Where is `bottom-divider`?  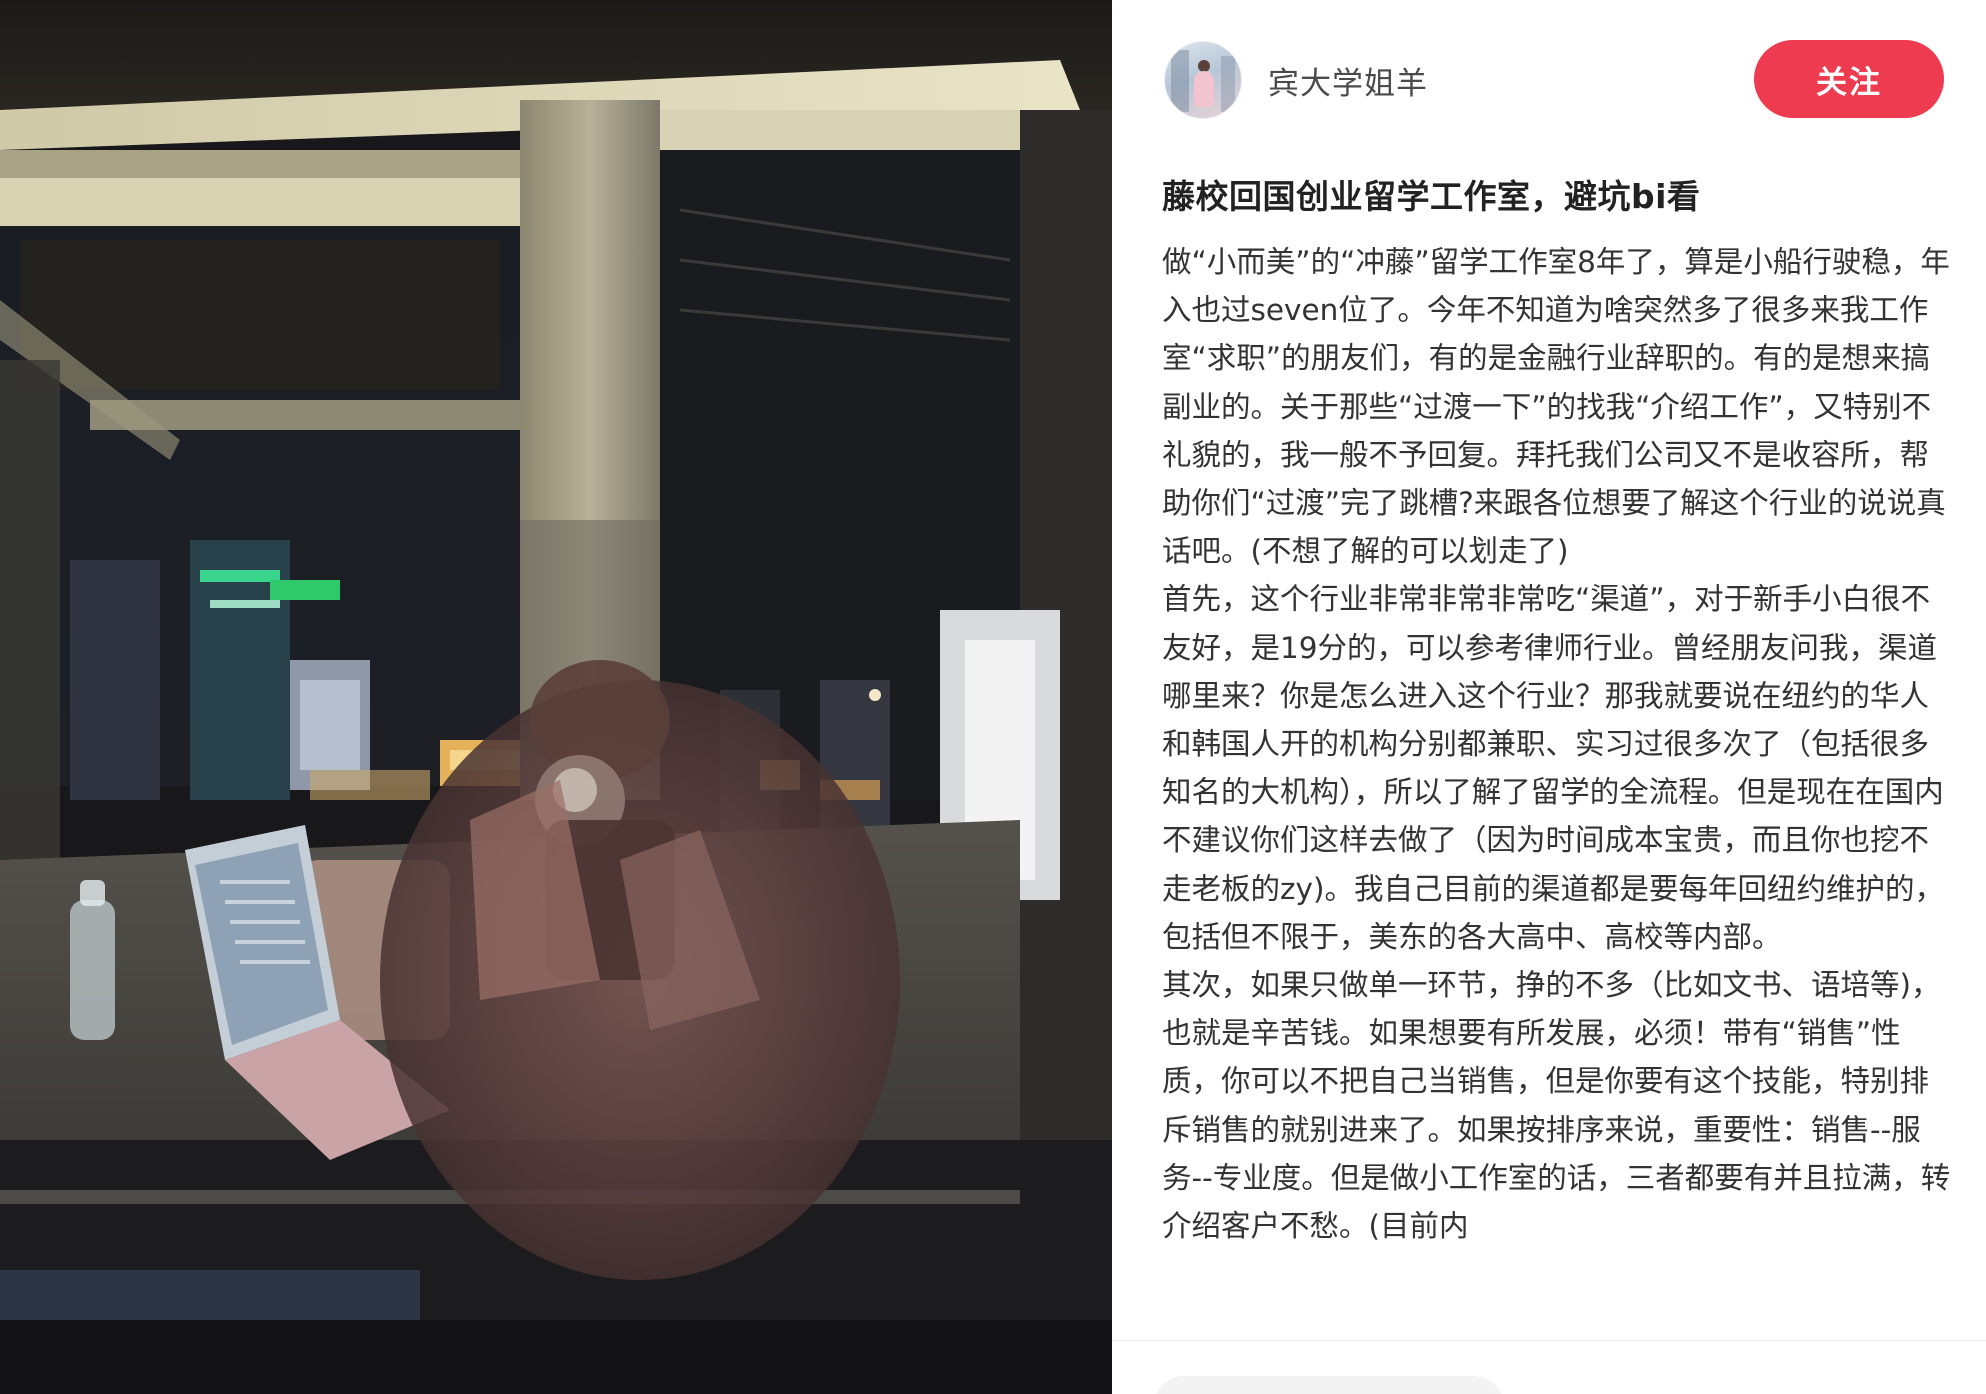
bottom-divider is located at coordinates (1549, 1340).